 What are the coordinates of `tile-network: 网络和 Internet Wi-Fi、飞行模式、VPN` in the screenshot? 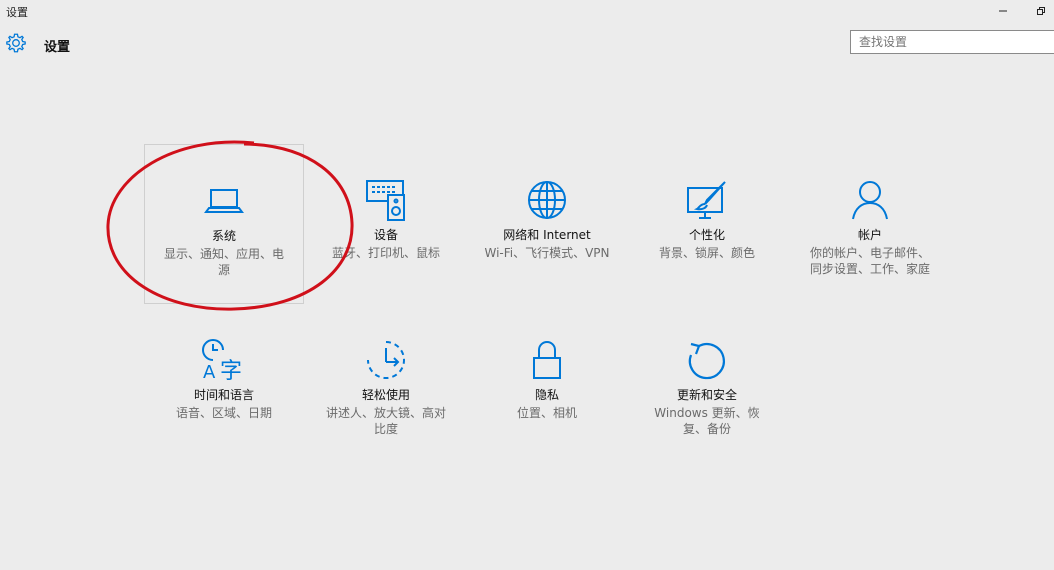 It's located at (547, 224).